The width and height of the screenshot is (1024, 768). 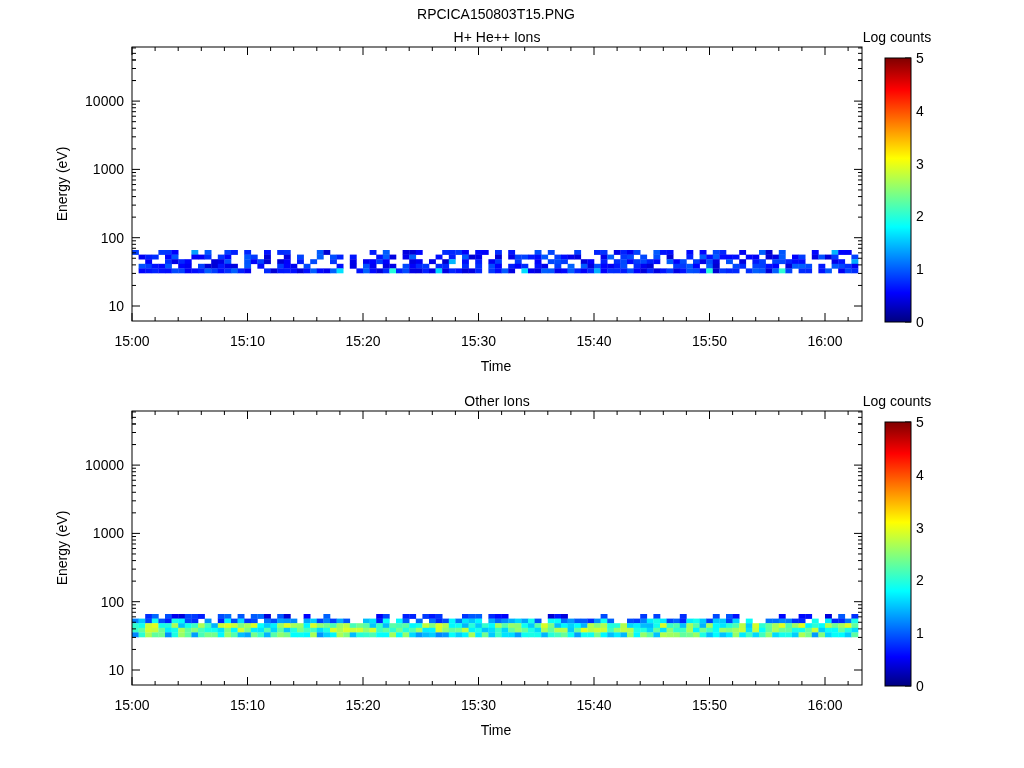 What do you see at coordinates (497, 37) in the screenshot?
I see `panel-title: H+ He++ Ions` at bounding box center [497, 37].